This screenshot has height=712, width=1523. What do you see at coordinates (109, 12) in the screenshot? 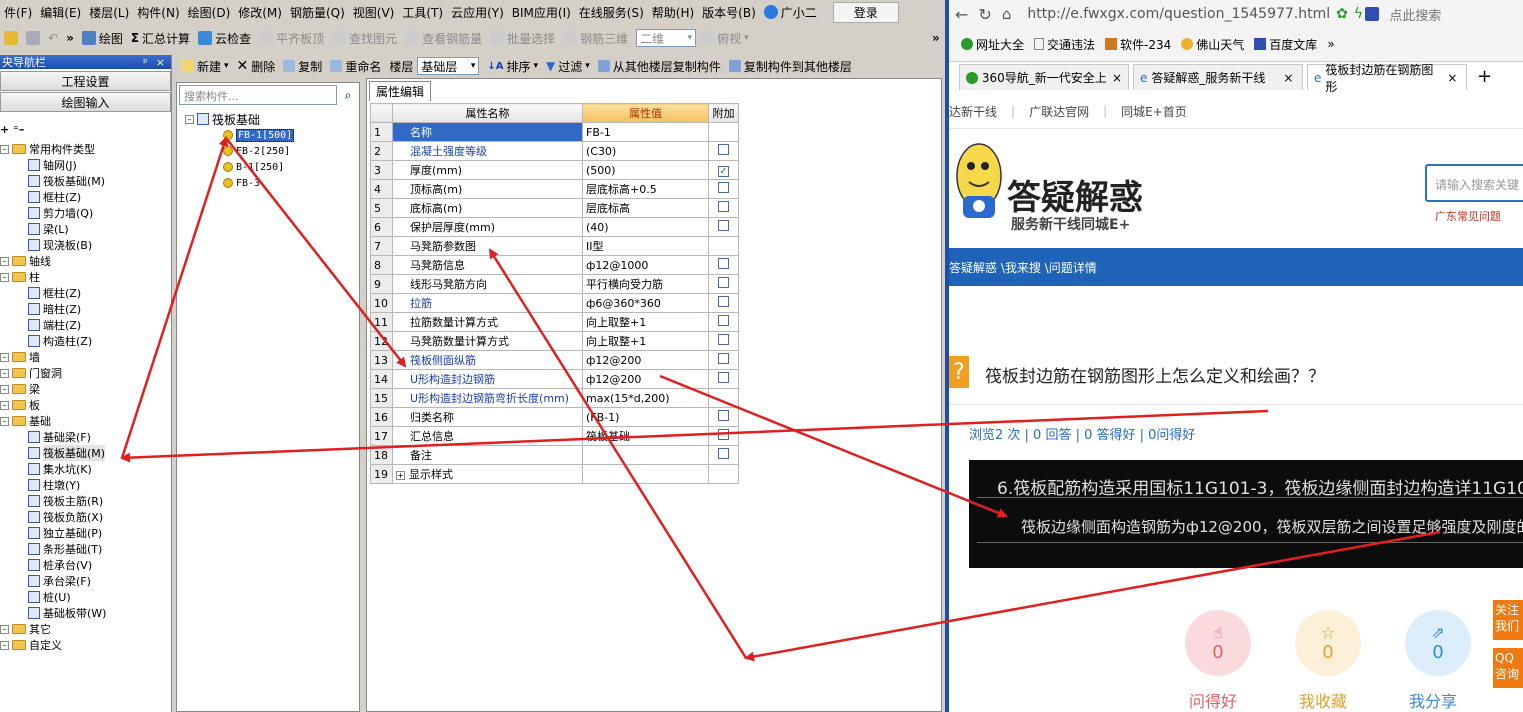
I see `menu-floor: 楼层(L)` at bounding box center [109, 12].